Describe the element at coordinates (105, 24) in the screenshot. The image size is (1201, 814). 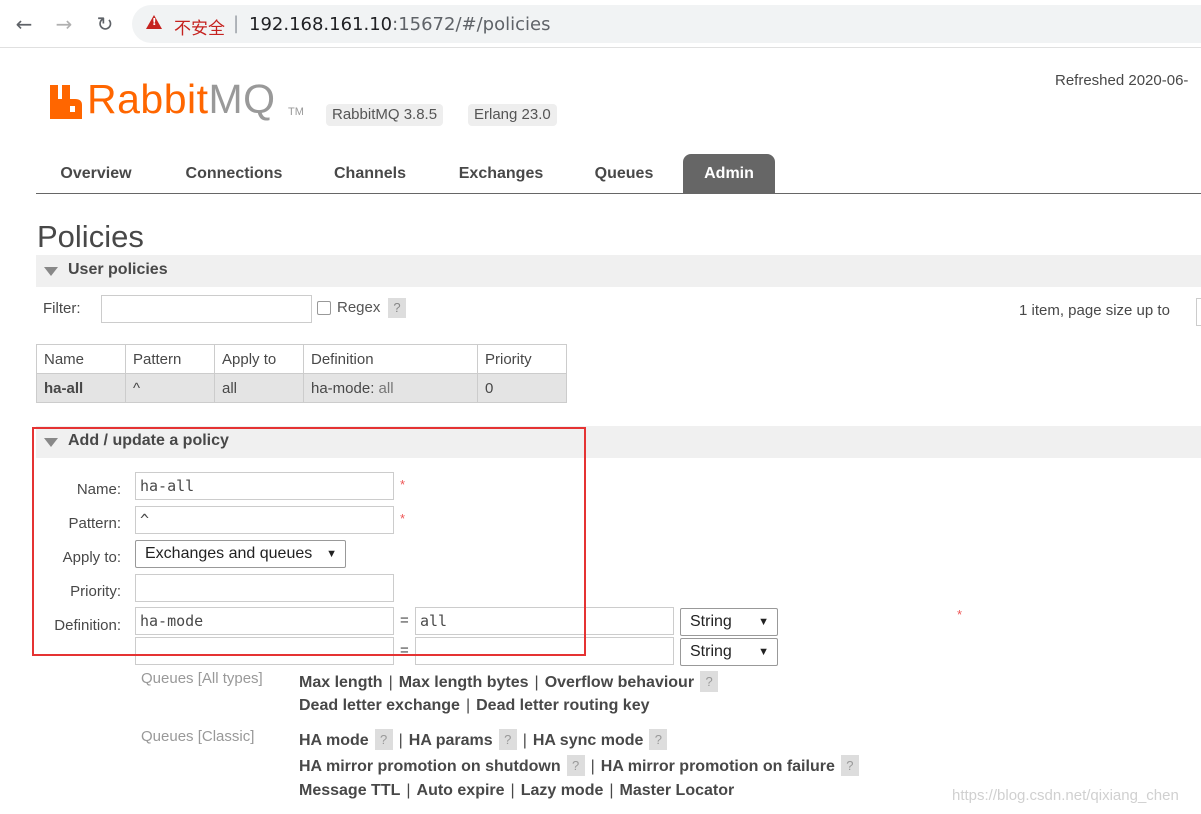
I see `reload-icon: ↻` at that location.